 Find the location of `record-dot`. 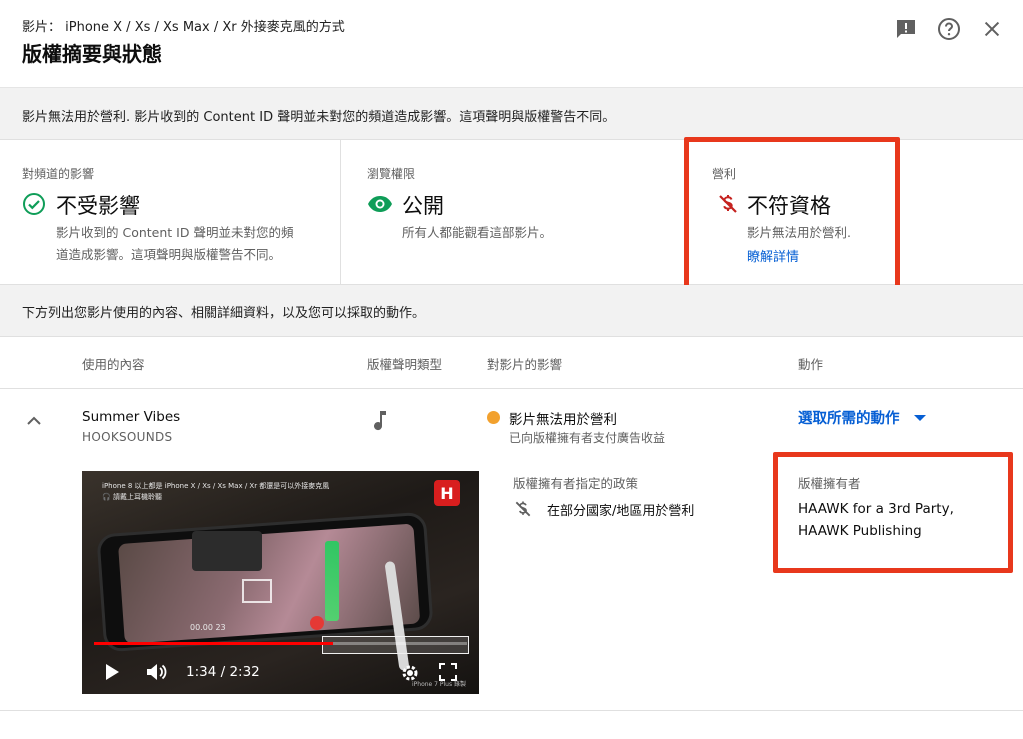

record-dot is located at coordinates (317, 623).